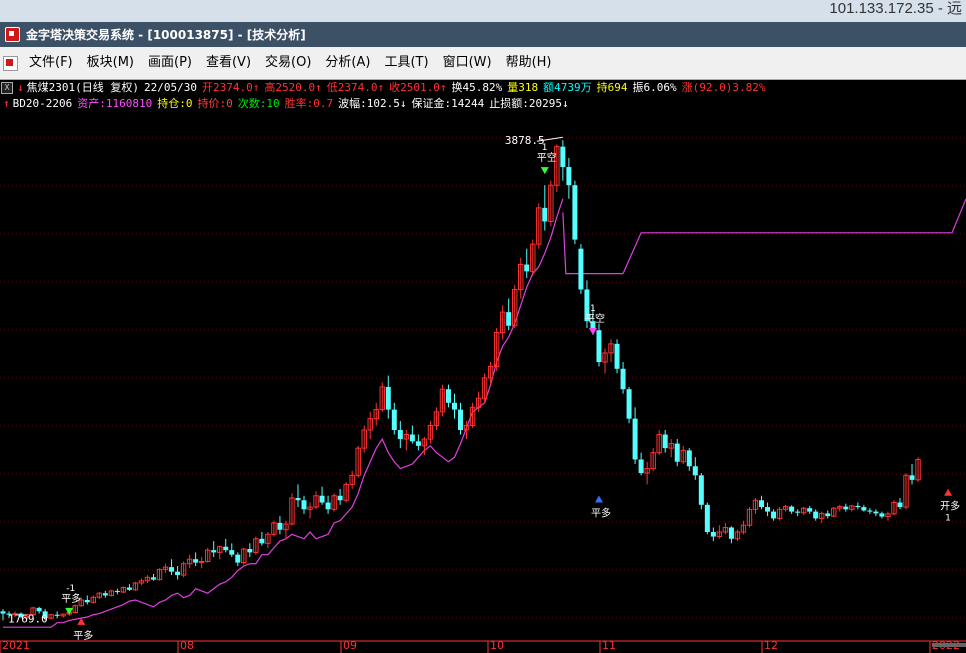  What do you see at coordinates (347, 63) in the screenshot?
I see `menu-analysis: 分析(A)` at bounding box center [347, 63].